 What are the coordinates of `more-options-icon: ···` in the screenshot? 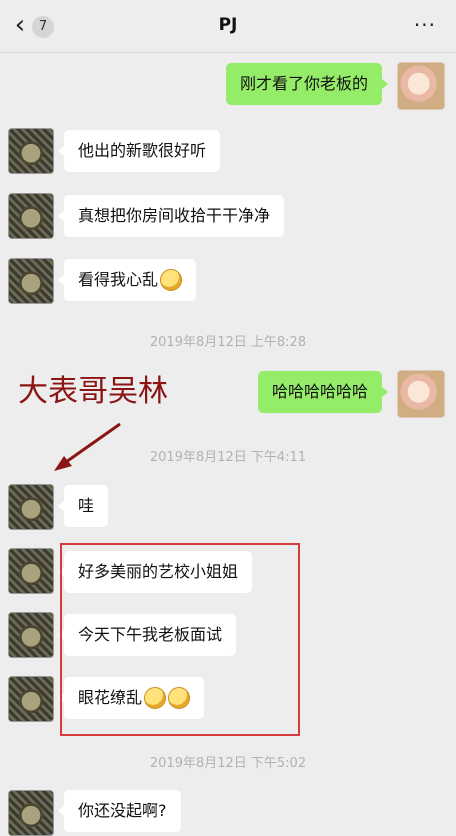 It's located at (425, 25).